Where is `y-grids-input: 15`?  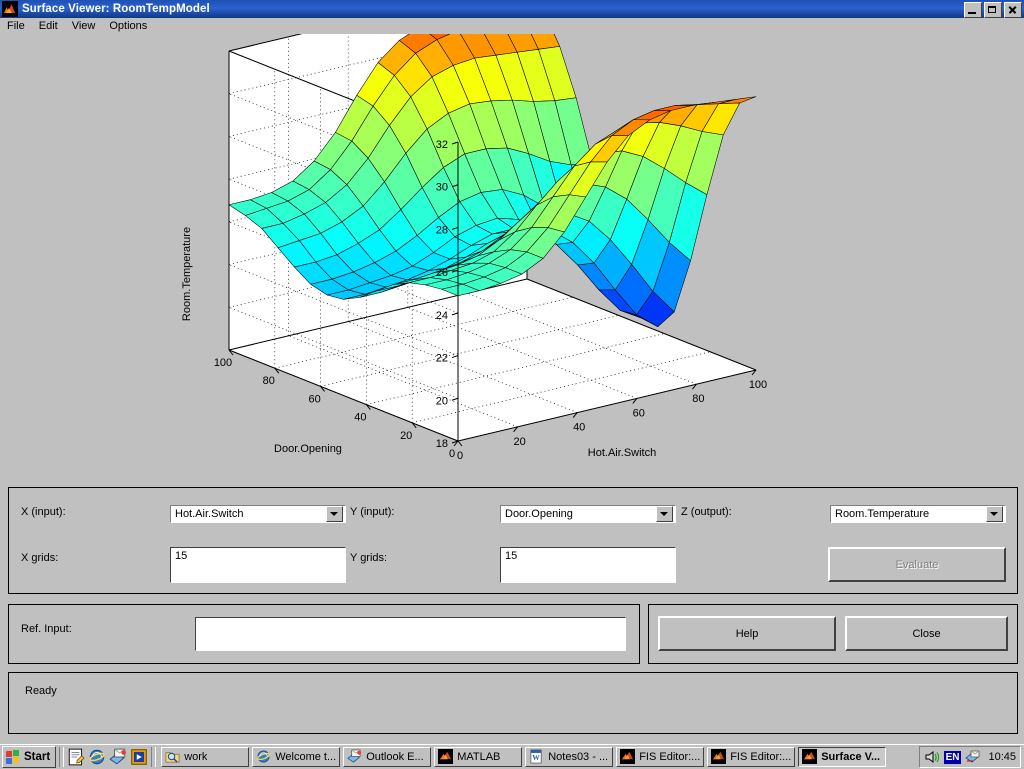
y-grids-input: 15 is located at coordinates (588, 565).